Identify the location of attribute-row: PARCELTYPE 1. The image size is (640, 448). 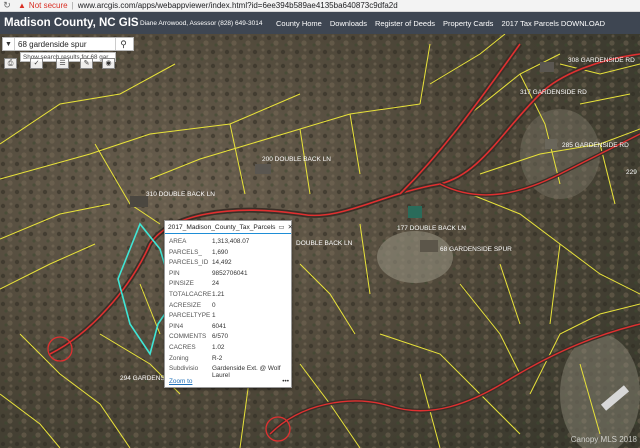
(192, 316).